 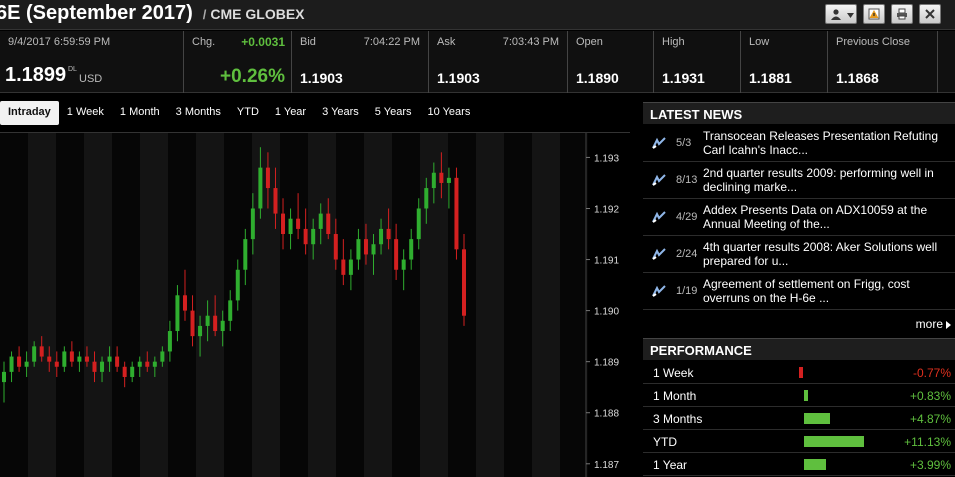 I want to click on printer-icon, so click(x=902, y=14).